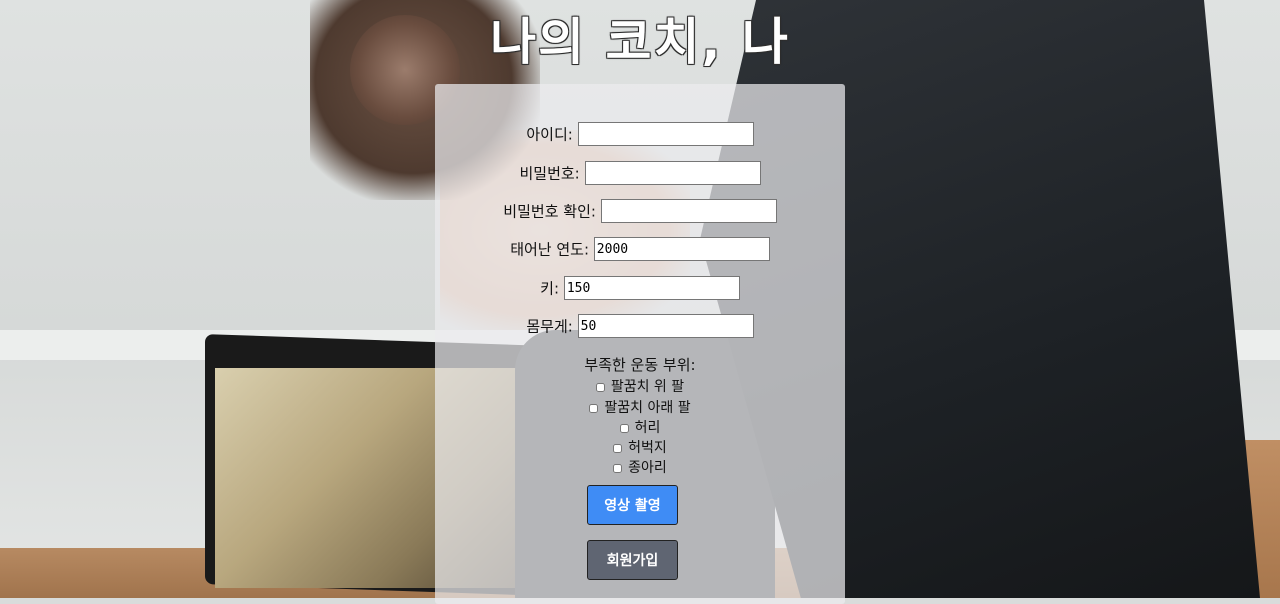 The image size is (1280, 604). What do you see at coordinates (618, 448) in the screenshot?
I see `thigh-checkbox` at bounding box center [618, 448].